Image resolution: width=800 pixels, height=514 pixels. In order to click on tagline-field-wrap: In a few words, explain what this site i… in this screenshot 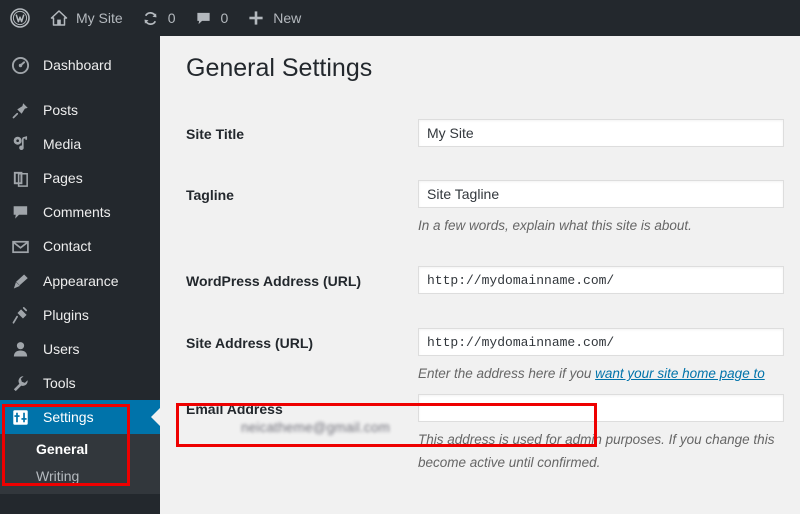, I will do `click(601, 208)`.